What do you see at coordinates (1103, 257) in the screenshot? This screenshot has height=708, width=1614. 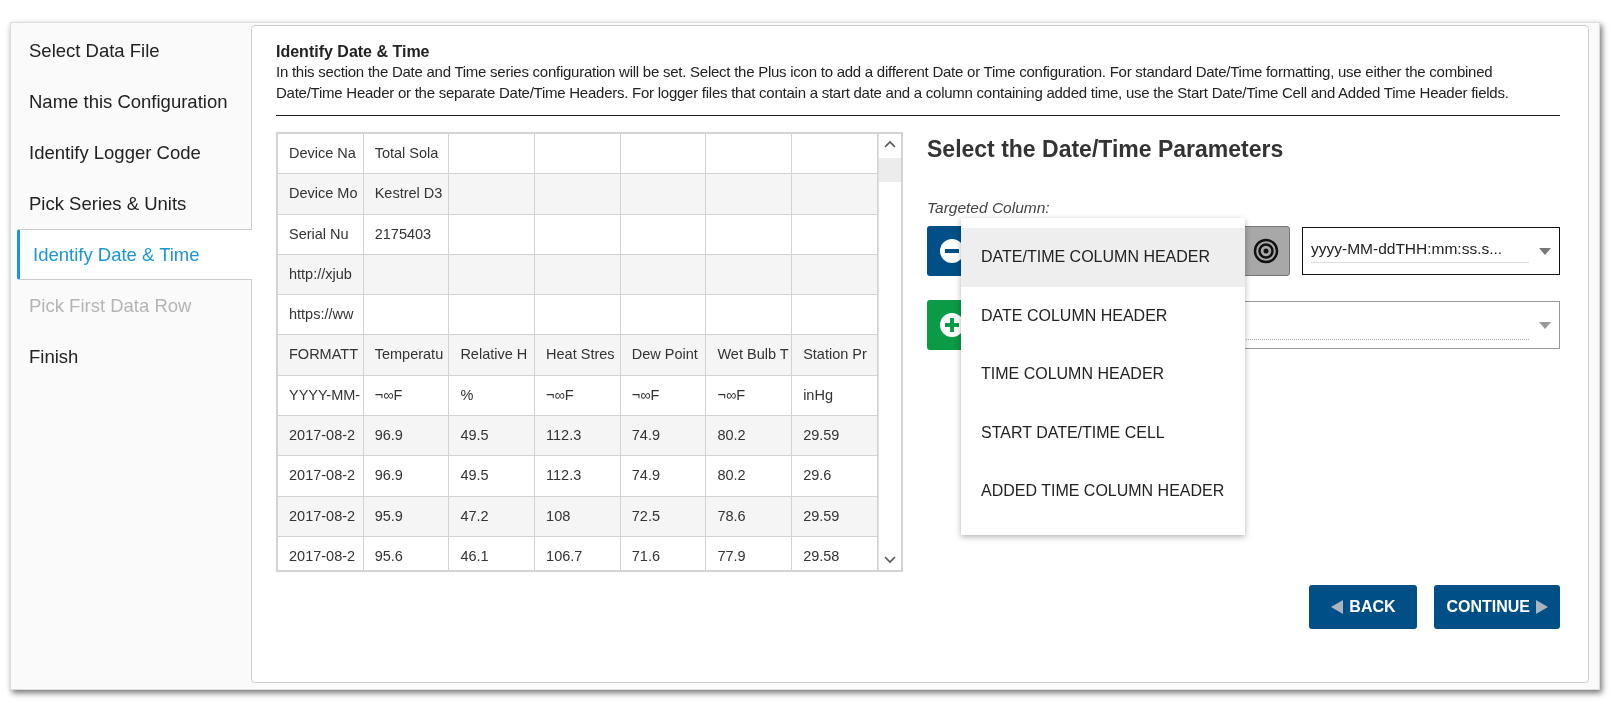 I see `menu-item: DATE/TIME COLUMN HEADER` at bounding box center [1103, 257].